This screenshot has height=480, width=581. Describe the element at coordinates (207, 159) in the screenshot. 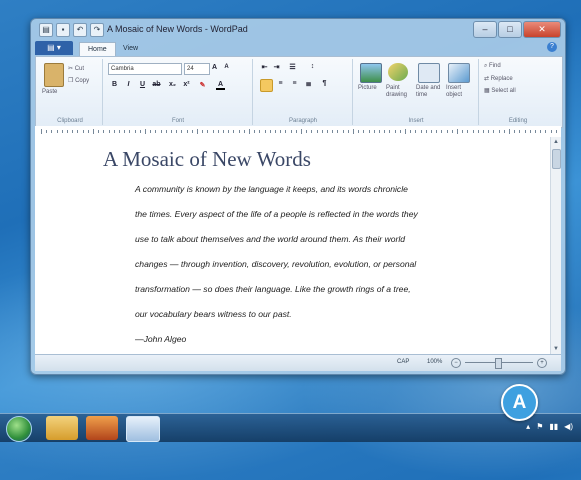

I see `document-title: A Mosaic of New Words` at that location.